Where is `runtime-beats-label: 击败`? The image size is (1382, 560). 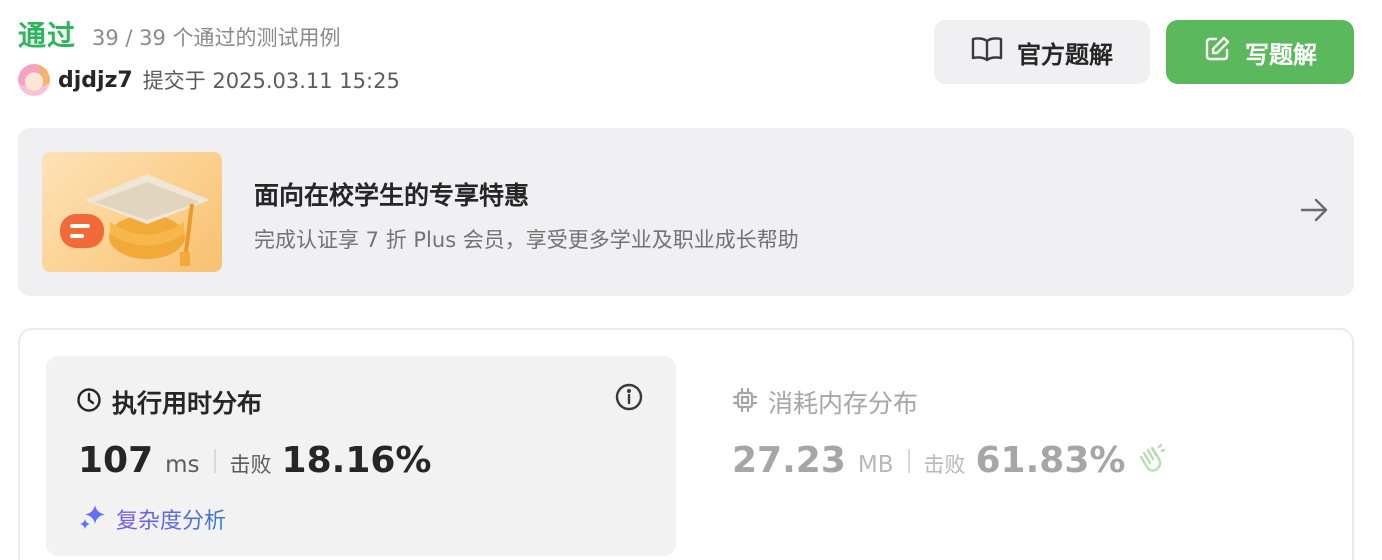 runtime-beats-label: 击败 is located at coordinates (250, 465).